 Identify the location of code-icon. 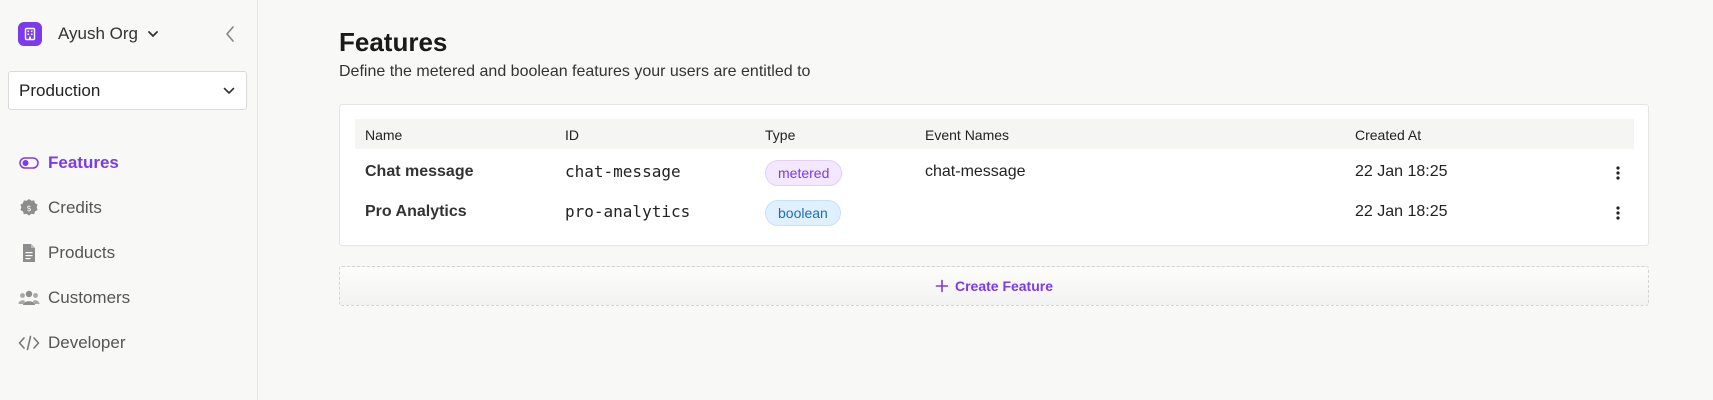
(29, 343).